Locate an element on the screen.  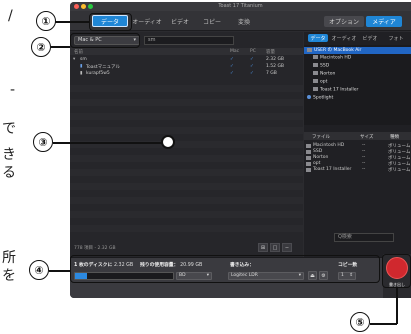
doc-text-fragment: き is located at coordinates (9, 155).